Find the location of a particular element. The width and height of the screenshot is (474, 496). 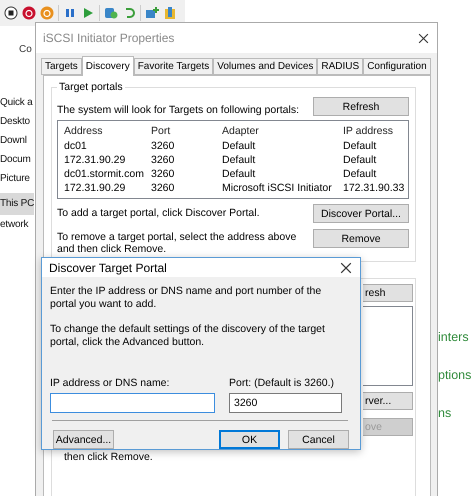

remove-hint: To remove a target portal, select the address above and then click Remove. is located at coordinates (177, 243).